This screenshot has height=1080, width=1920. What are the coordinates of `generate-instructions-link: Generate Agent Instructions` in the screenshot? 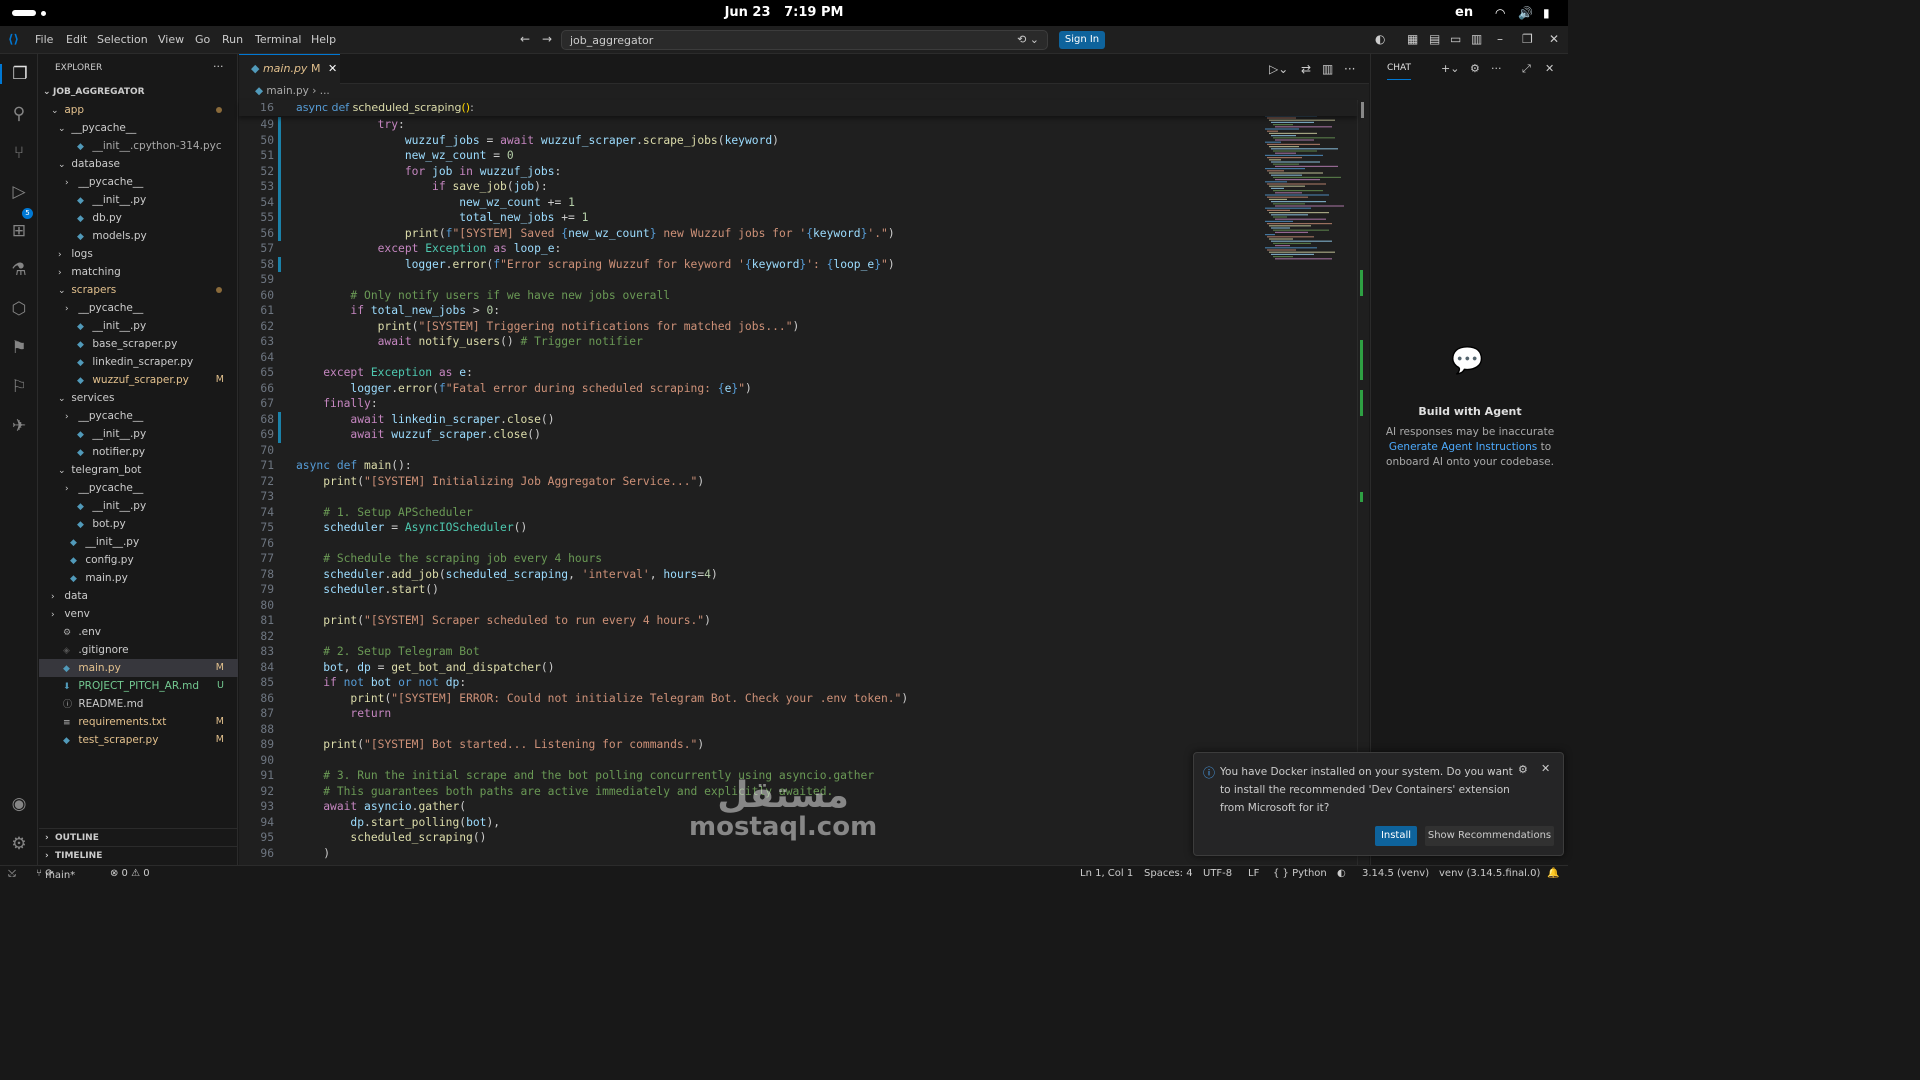 It's located at (1463, 447).